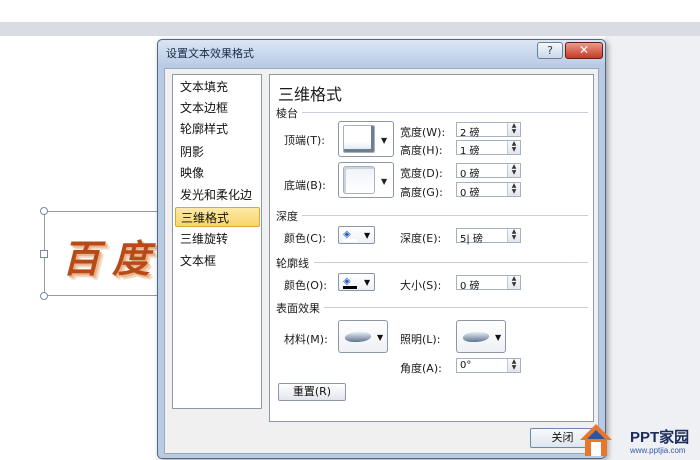 The width and height of the screenshot is (700, 460). What do you see at coordinates (356, 235) in the screenshot?
I see `depth-color-dropdown: ◈ ▼` at bounding box center [356, 235].